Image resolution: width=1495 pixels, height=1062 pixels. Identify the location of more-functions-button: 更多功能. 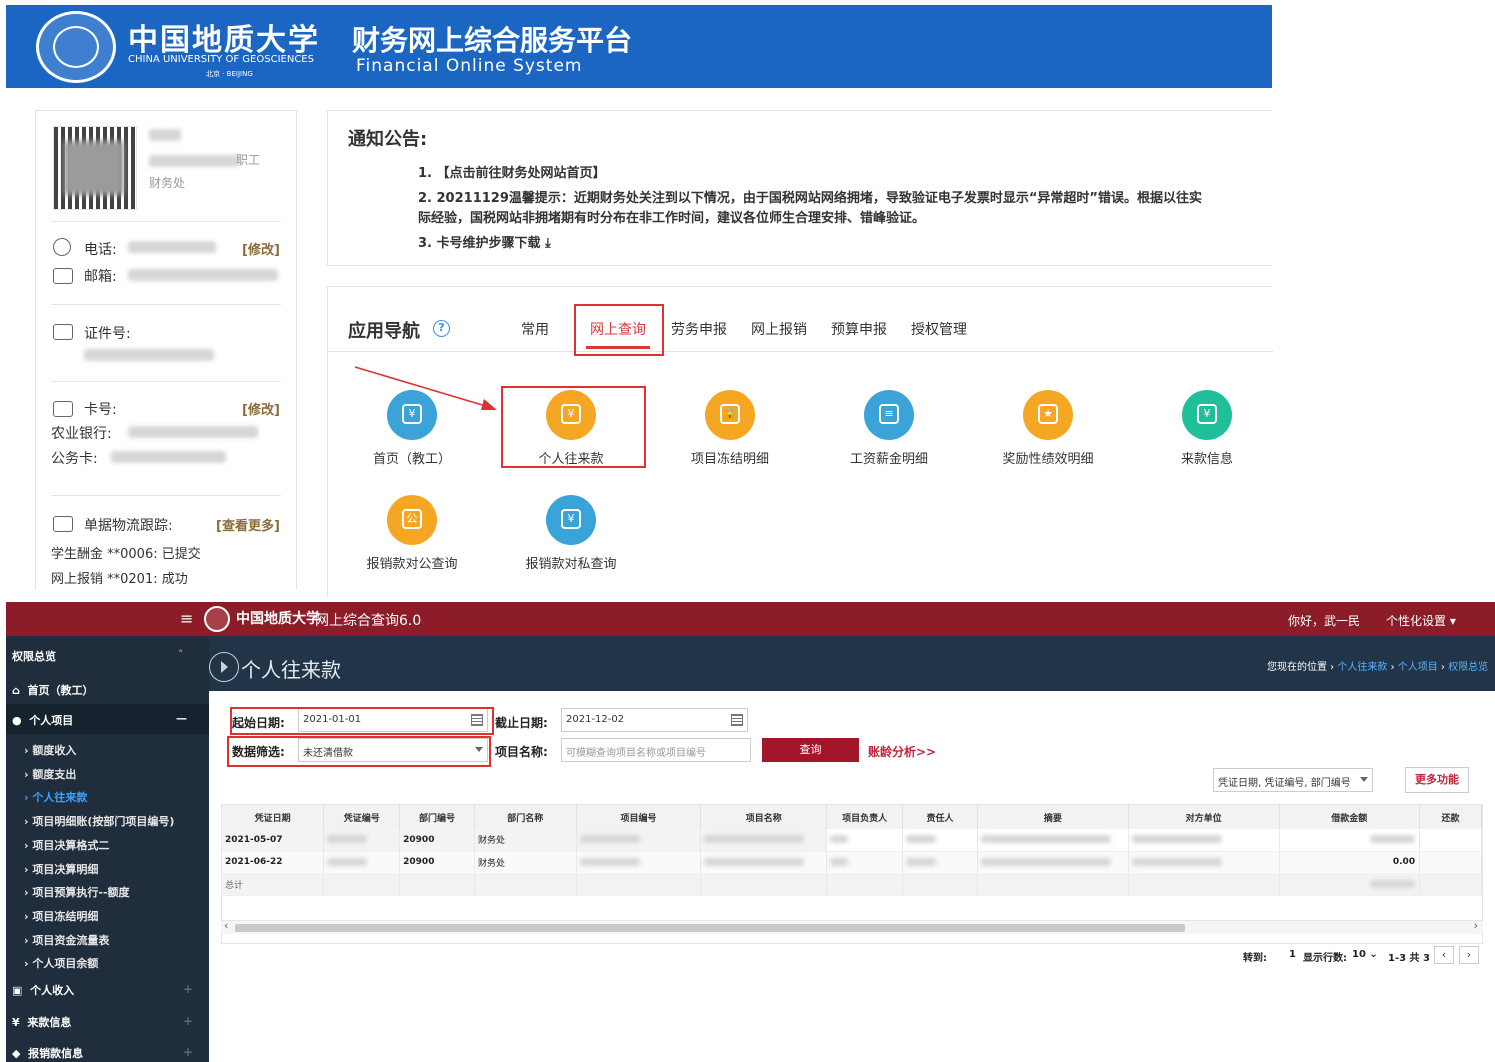
(1437, 780).